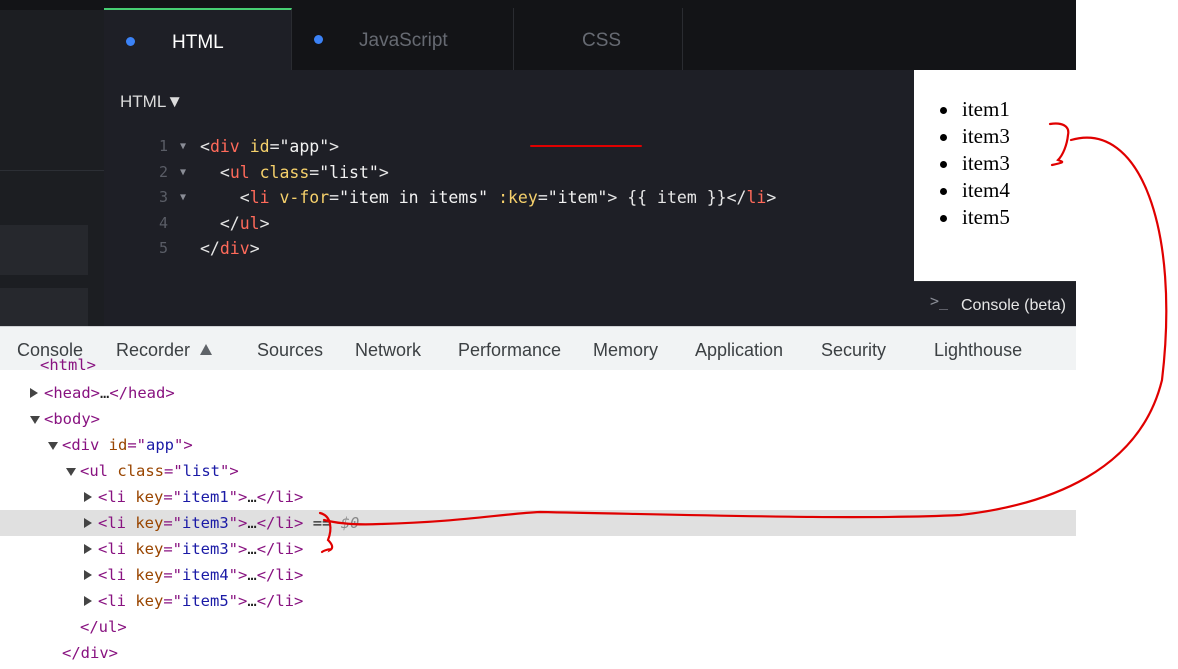 The height and width of the screenshot is (669, 1178). I want to click on sidebar-divider, so click(52, 170).